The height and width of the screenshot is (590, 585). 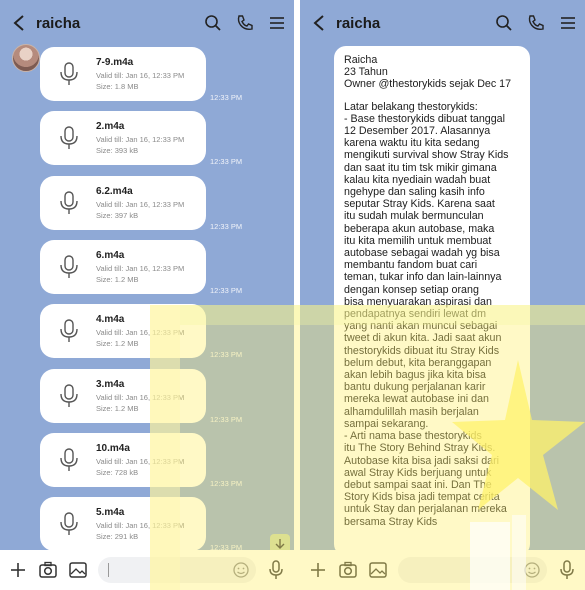 I want to click on message-line: Latar belakang thestorykids:, so click(x=411, y=106).